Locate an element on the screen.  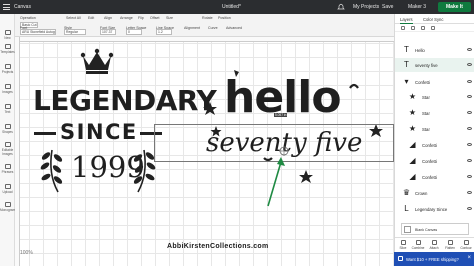
duplicate-icon is located at coordinates (423, 28).